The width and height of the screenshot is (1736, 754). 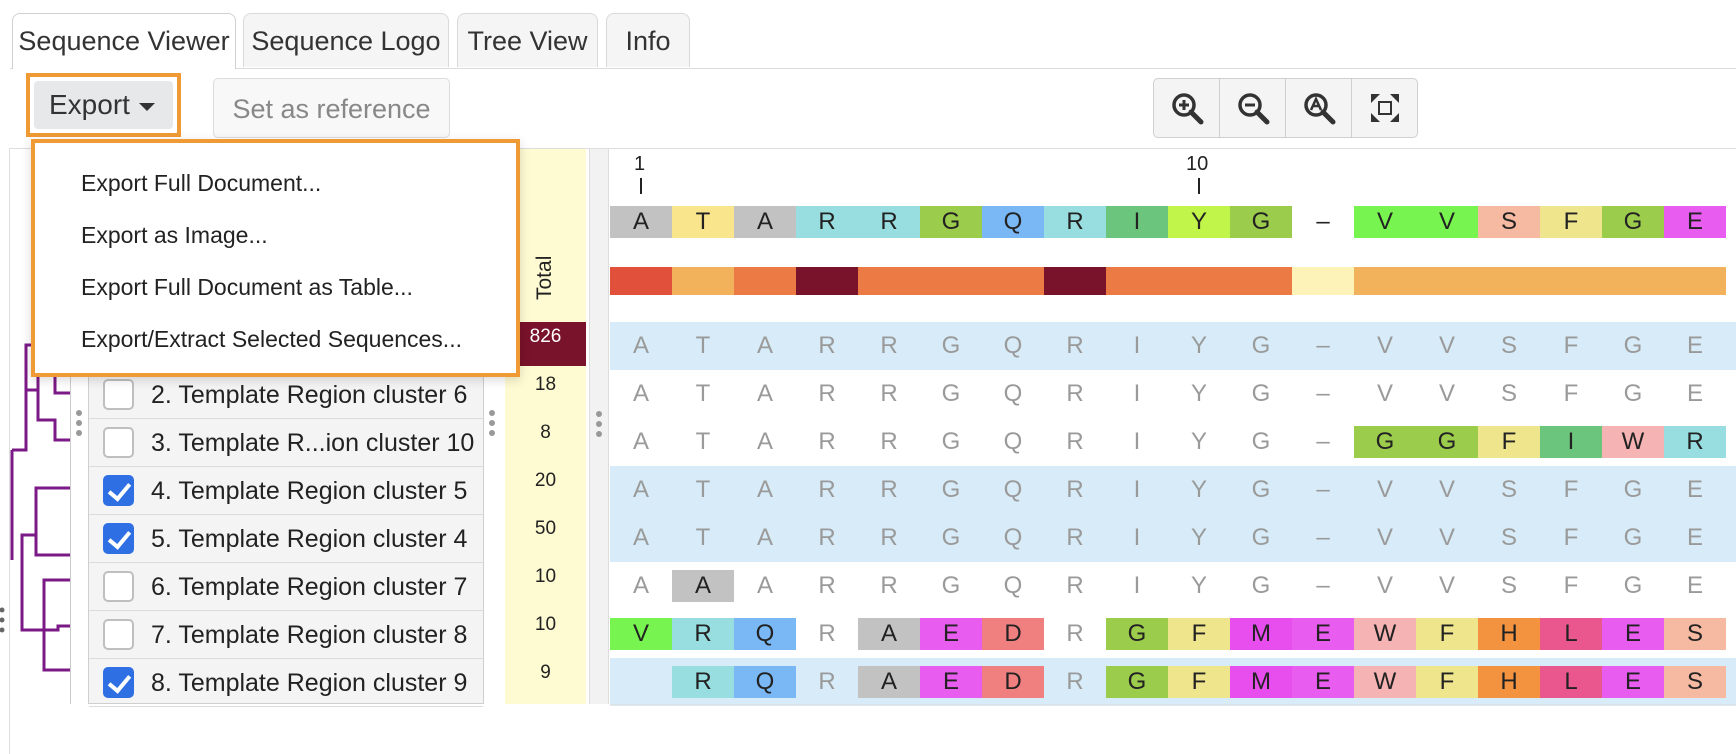 I want to click on list-item: 6. Template Region cluster 7, so click(x=286, y=587).